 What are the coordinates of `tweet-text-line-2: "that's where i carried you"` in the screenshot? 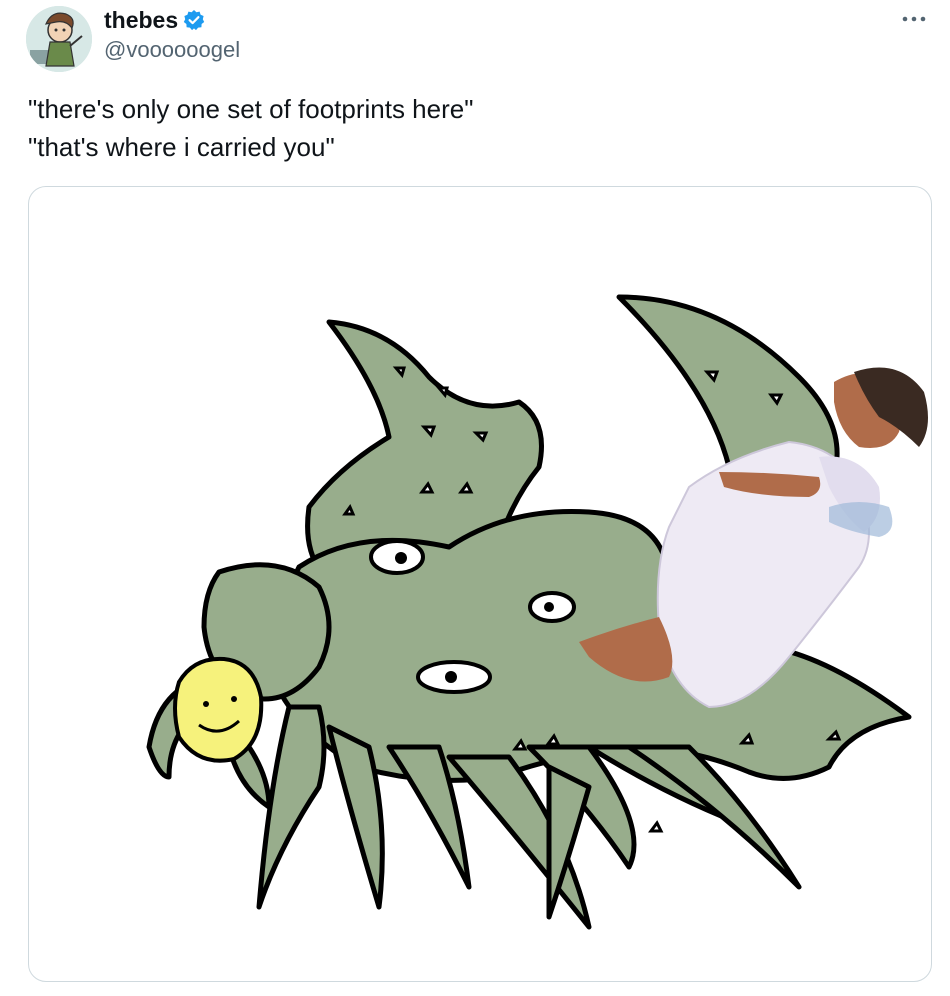 It's located at (181, 147).